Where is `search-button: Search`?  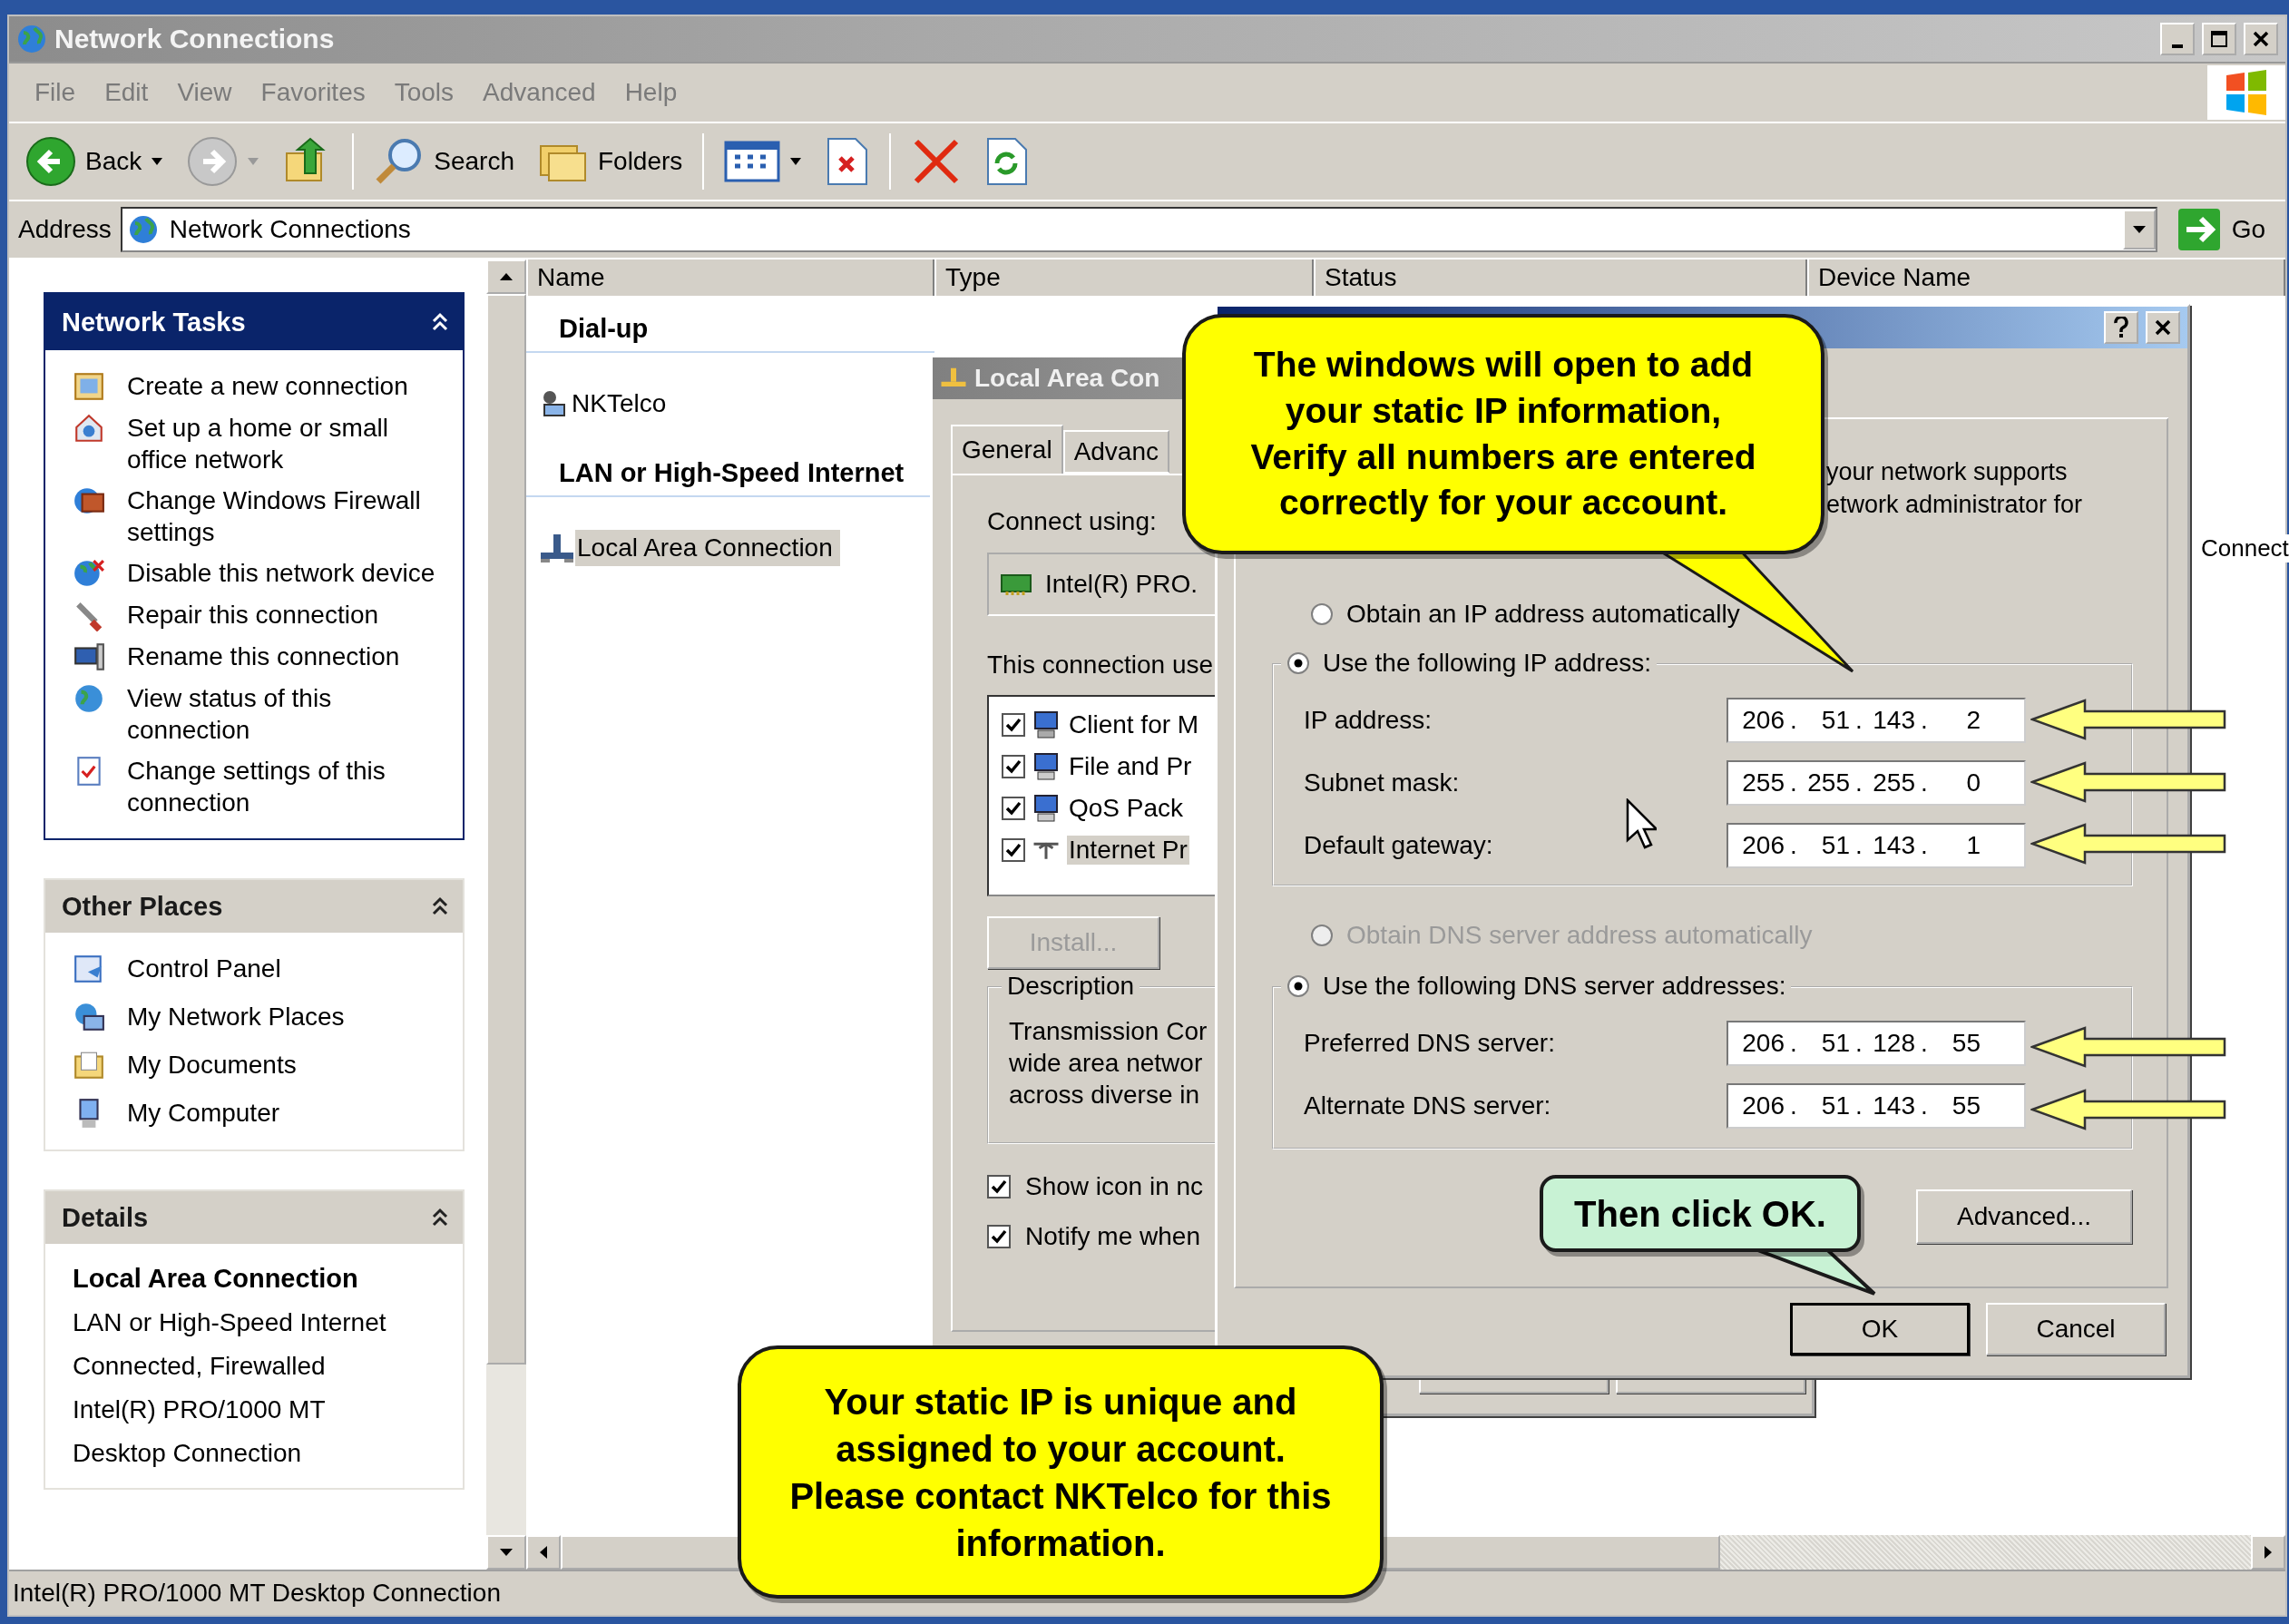 search-button: Search is located at coordinates (445, 161).